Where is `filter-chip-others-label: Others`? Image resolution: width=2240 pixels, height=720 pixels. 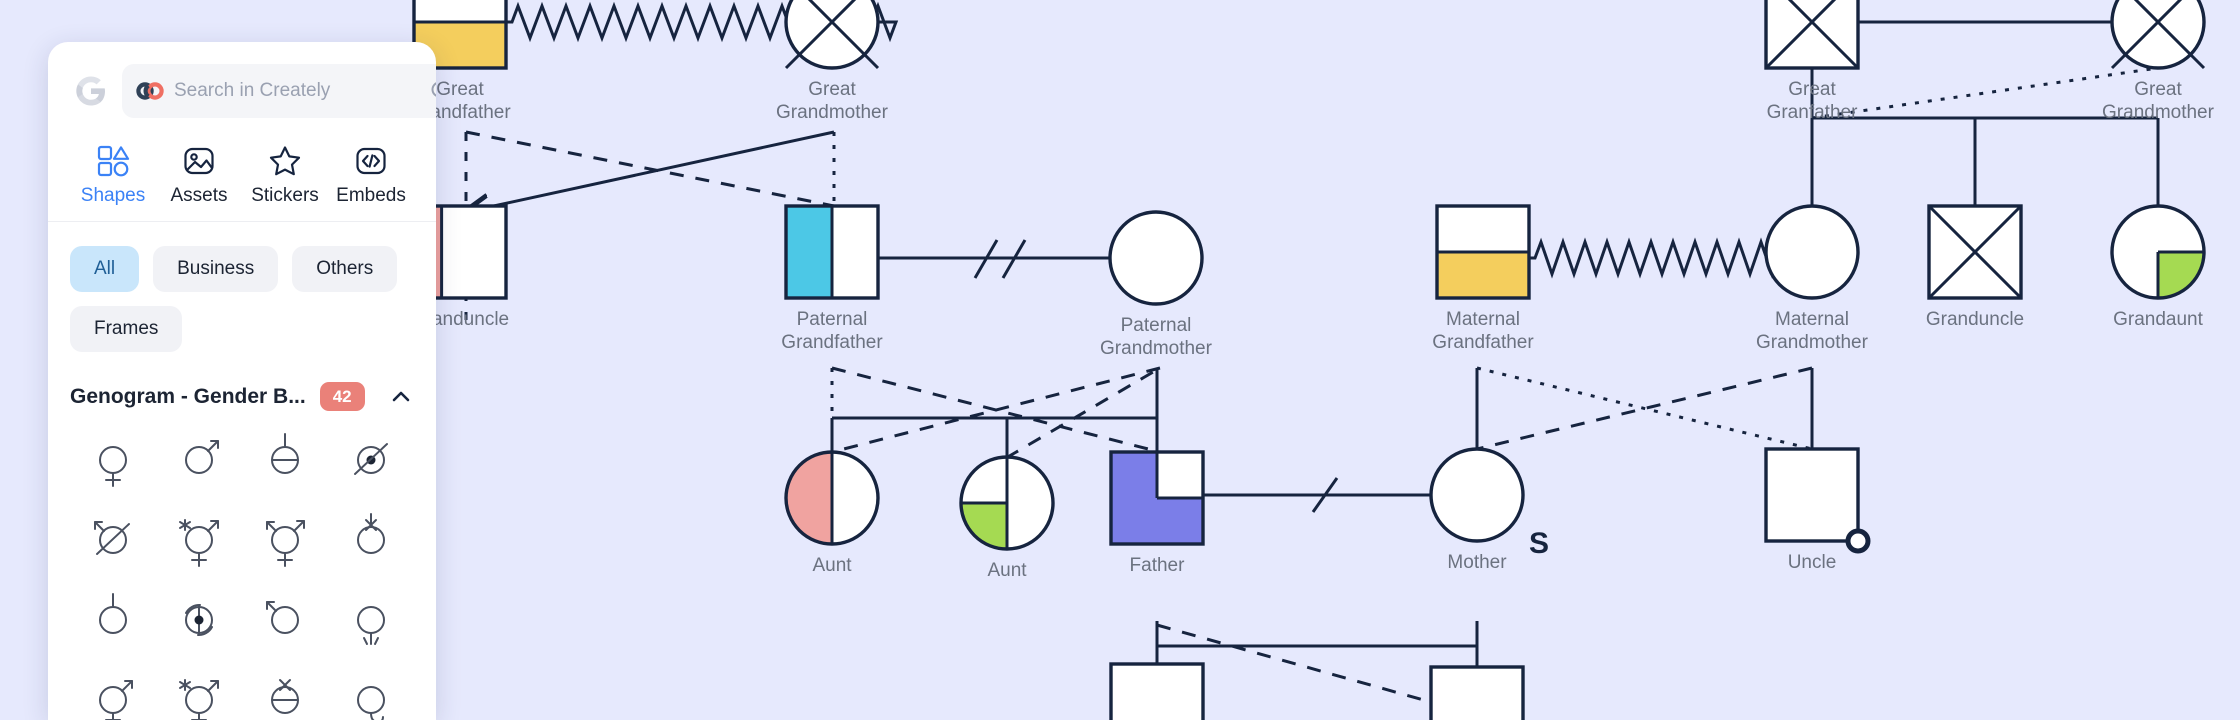
filter-chip-others-label: Others is located at coordinates (345, 268).